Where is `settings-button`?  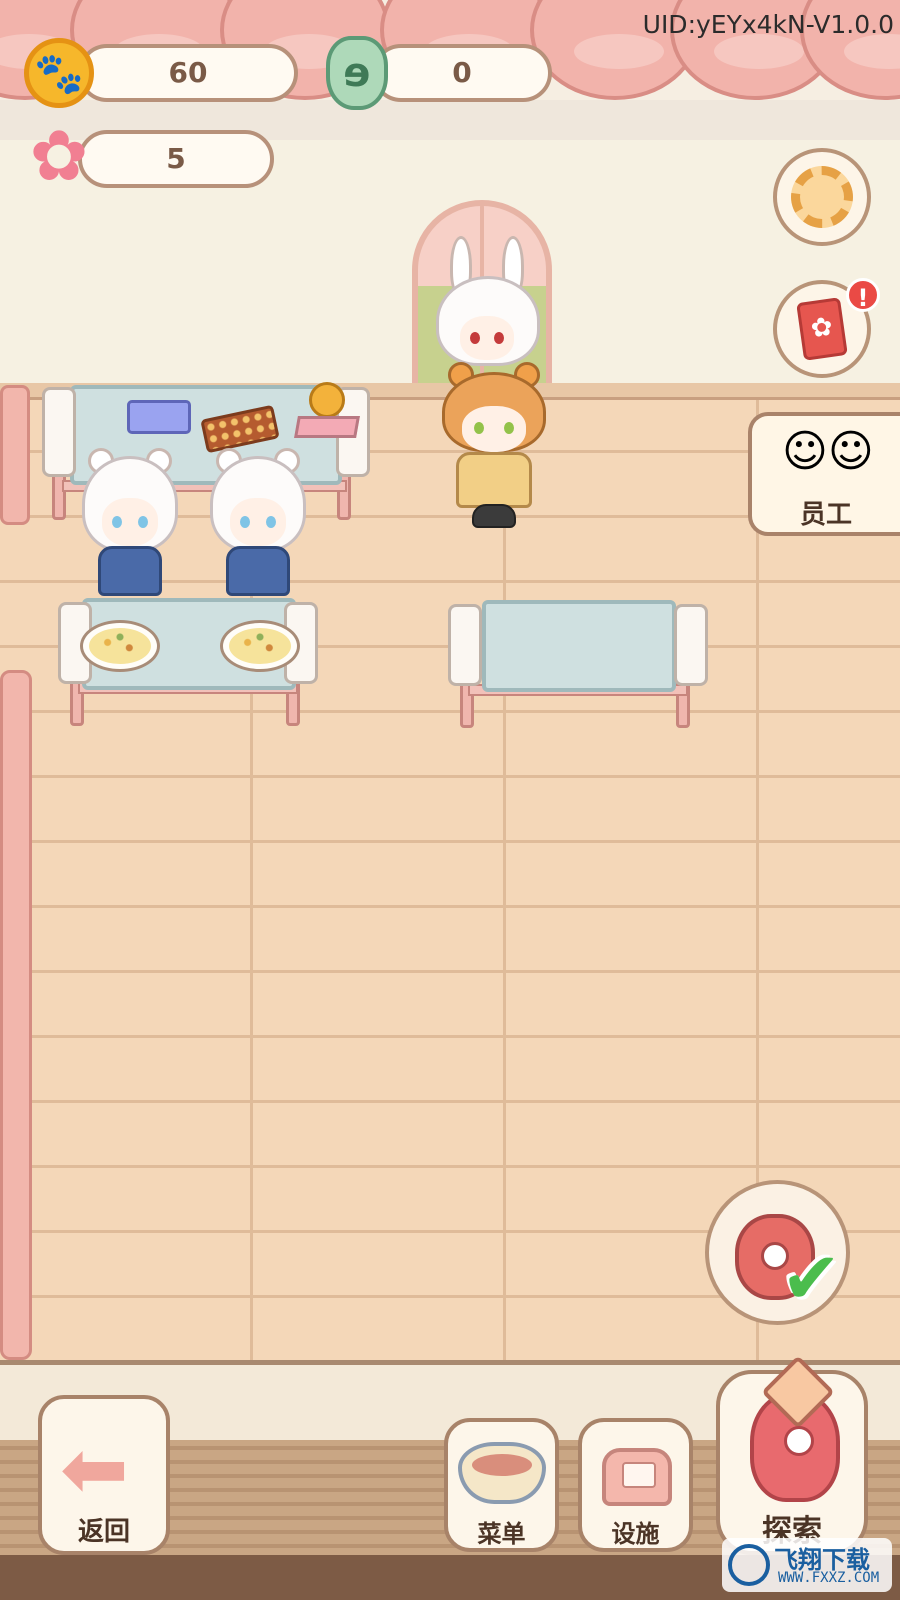 settings-button is located at coordinates (822, 197).